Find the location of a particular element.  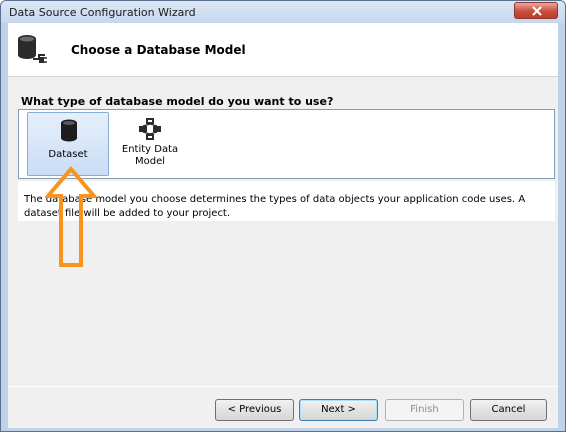

title-bar: Data Source Configuration Wizard is located at coordinates (283, 12).